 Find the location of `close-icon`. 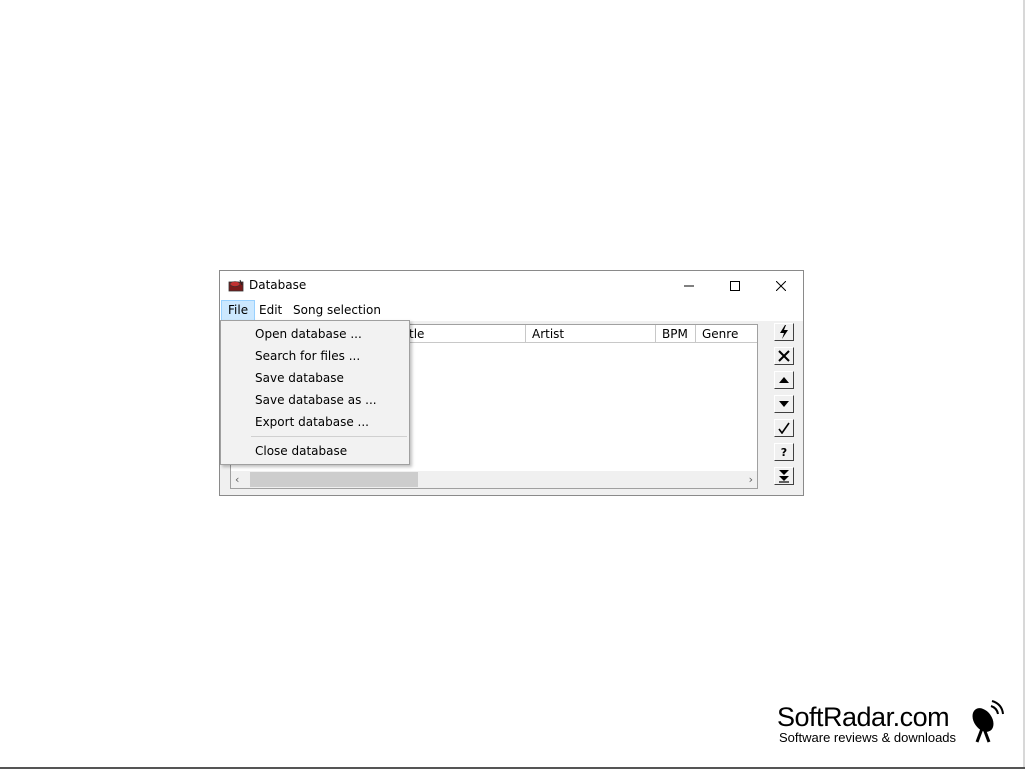

close-icon is located at coordinates (781, 285).